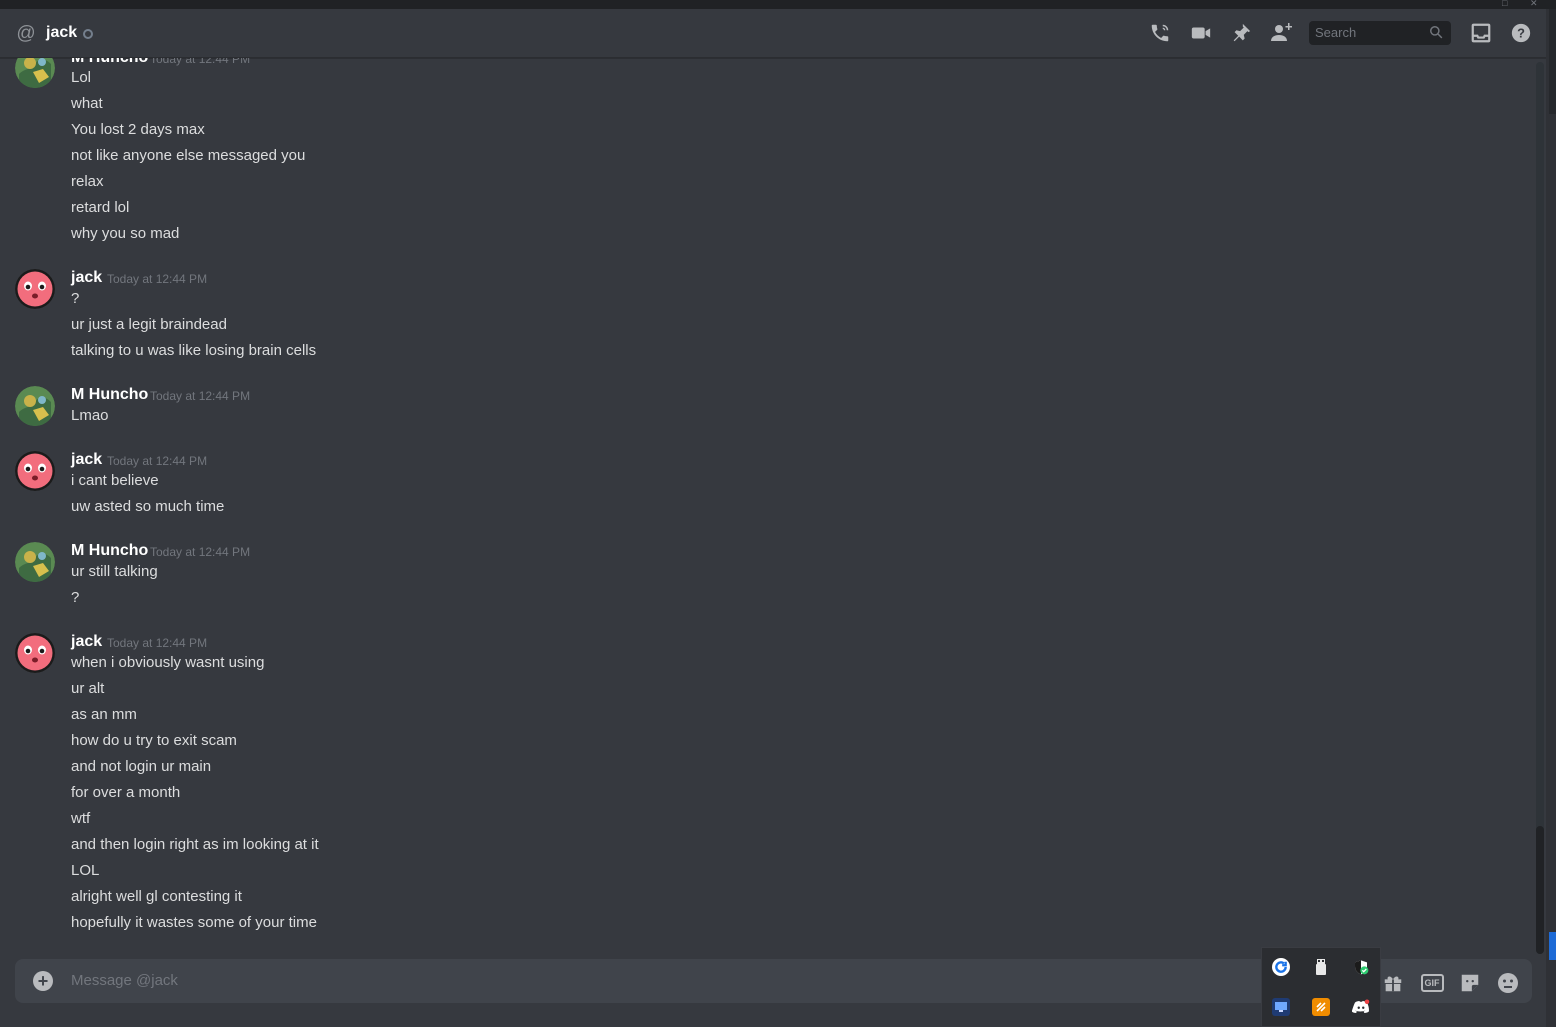 This screenshot has height=1027, width=1556. What do you see at coordinates (125, 233) in the screenshot?
I see `message-line: why you so mad` at bounding box center [125, 233].